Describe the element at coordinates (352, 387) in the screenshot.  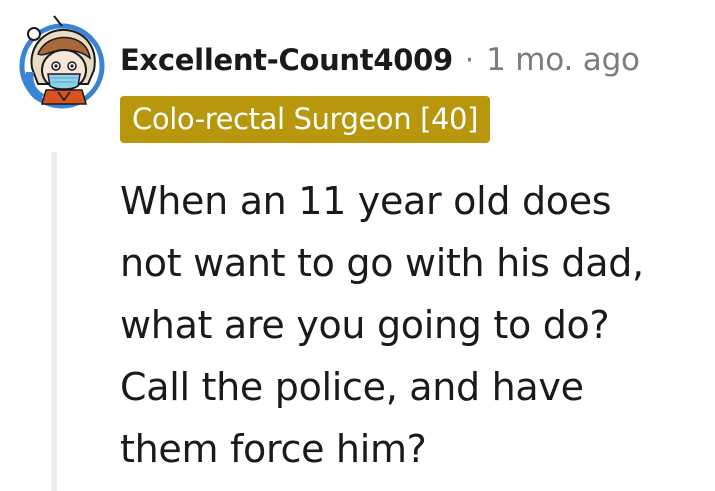
I see `comment-body-line: Call the police, and have` at that location.